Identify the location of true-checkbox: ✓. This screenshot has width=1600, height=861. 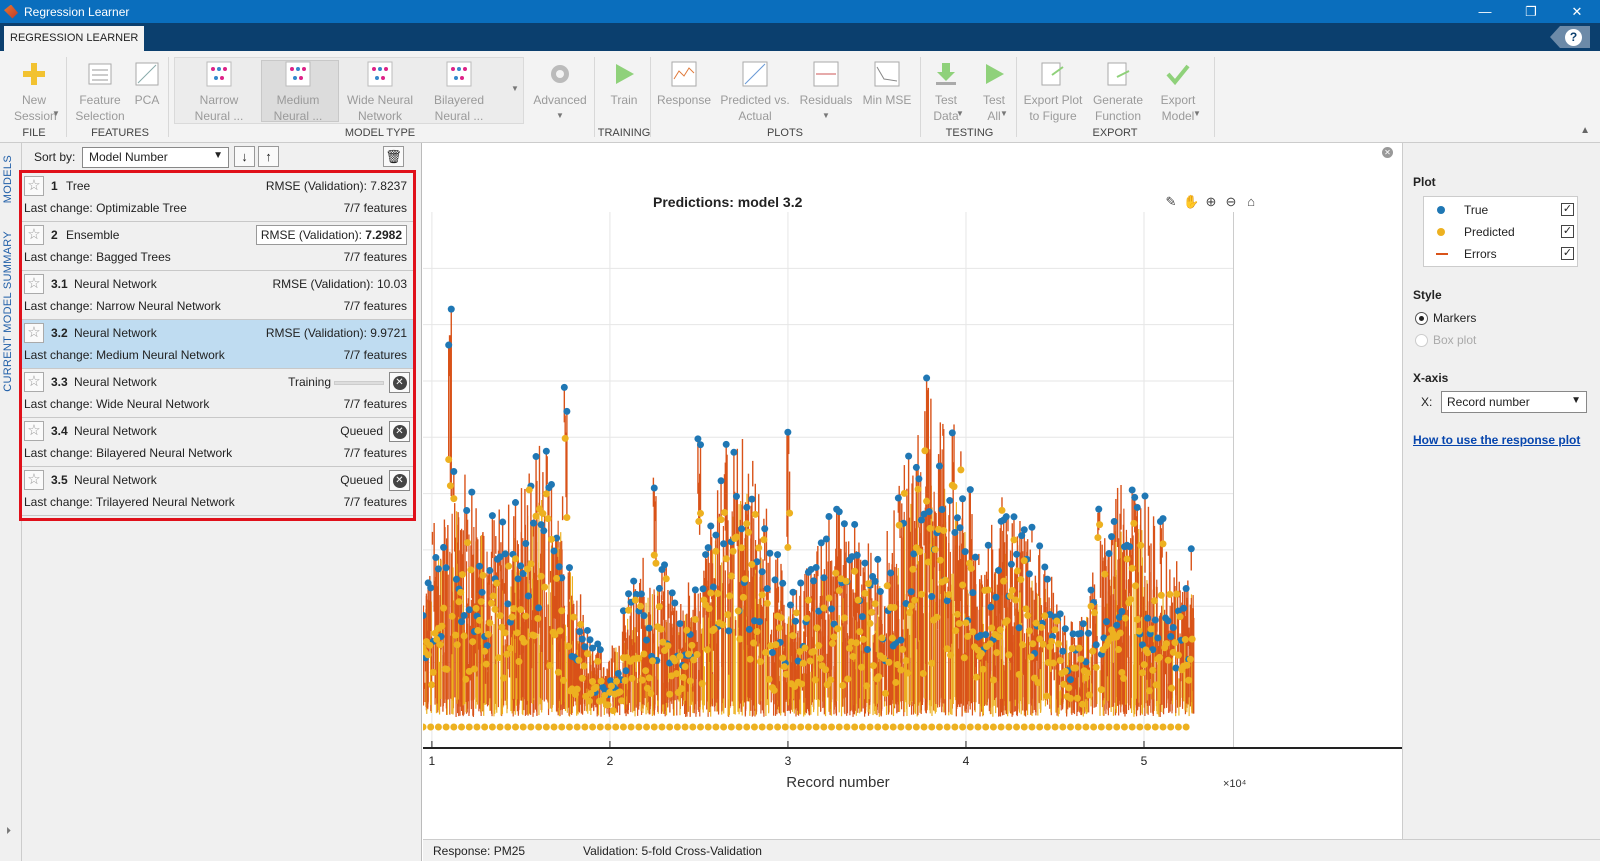
(1567, 209).